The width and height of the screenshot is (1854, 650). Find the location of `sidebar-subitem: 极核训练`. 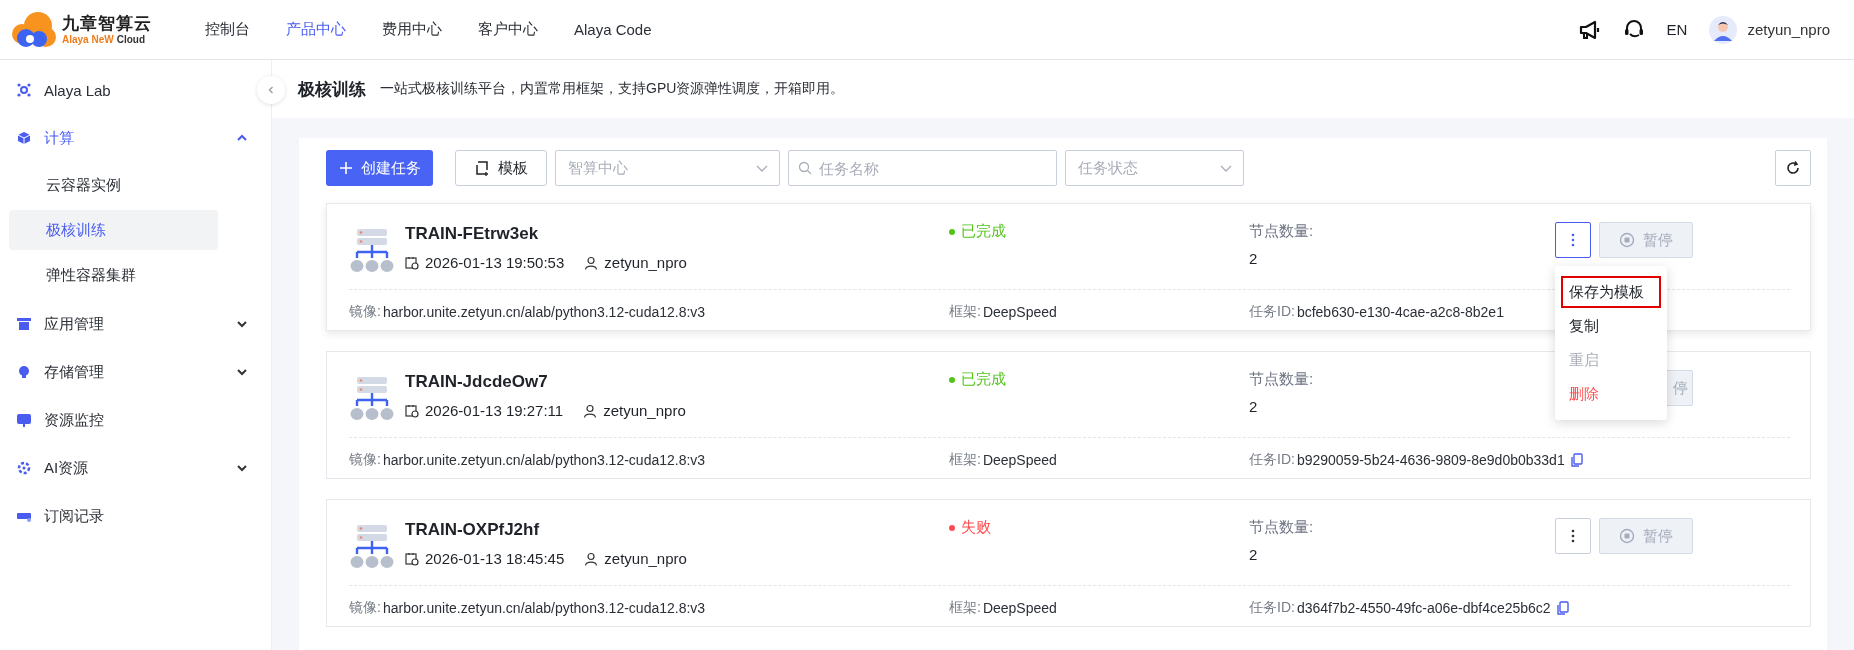

sidebar-subitem: 极核训练 is located at coordinates (113, 230).